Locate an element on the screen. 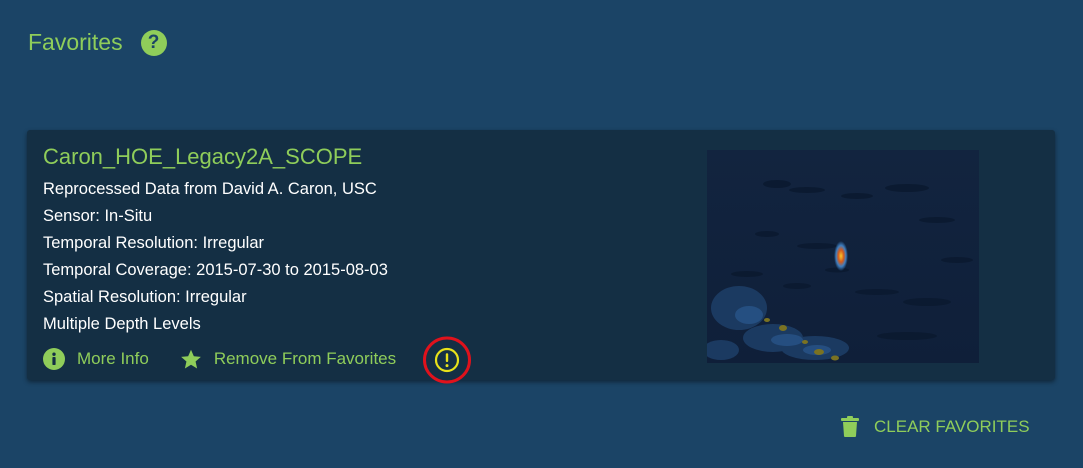 This screenshot has height=468, width=1083. warning-button is located at coordinates (447, 360).